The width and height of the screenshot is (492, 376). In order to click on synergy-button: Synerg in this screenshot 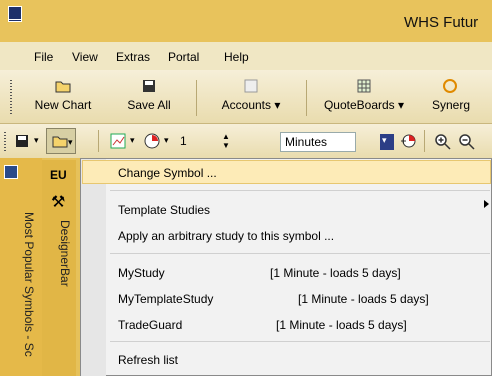, I will do `click(462, 95)`.